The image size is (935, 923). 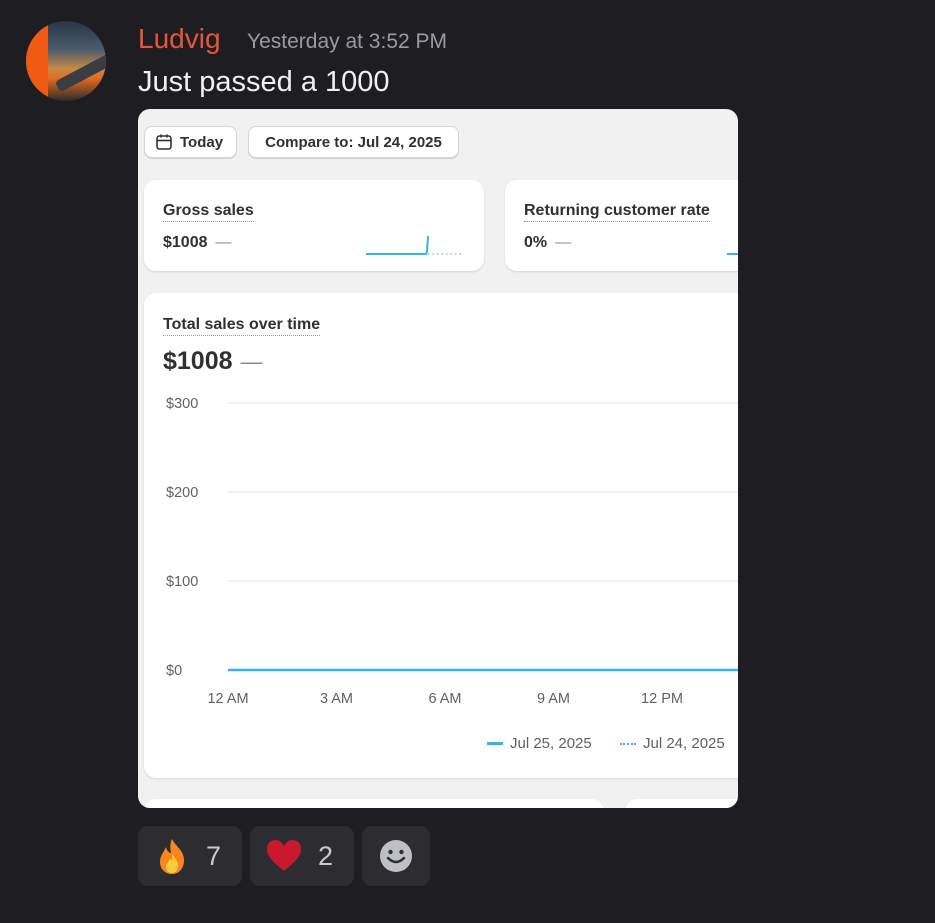 What do you see at coordinates (179, 39) in the screenshot?
I see `username: Ludvig` at bounding box center [179, 39].